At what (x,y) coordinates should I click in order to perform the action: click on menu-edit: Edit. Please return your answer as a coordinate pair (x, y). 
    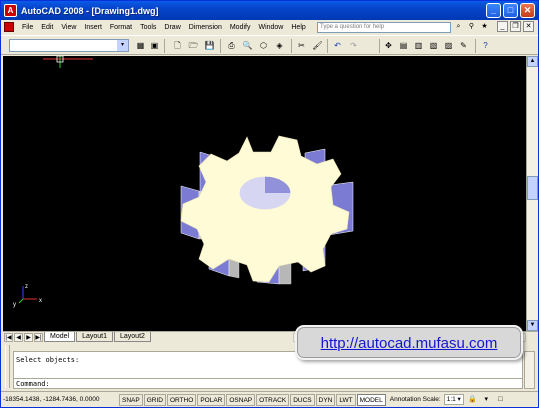
    Looking at the image, I should click on (47, 27).